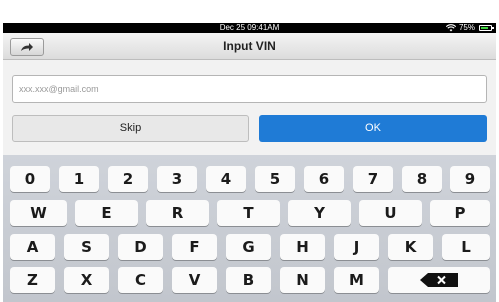  I want to click on key: B, so click(248, 280).